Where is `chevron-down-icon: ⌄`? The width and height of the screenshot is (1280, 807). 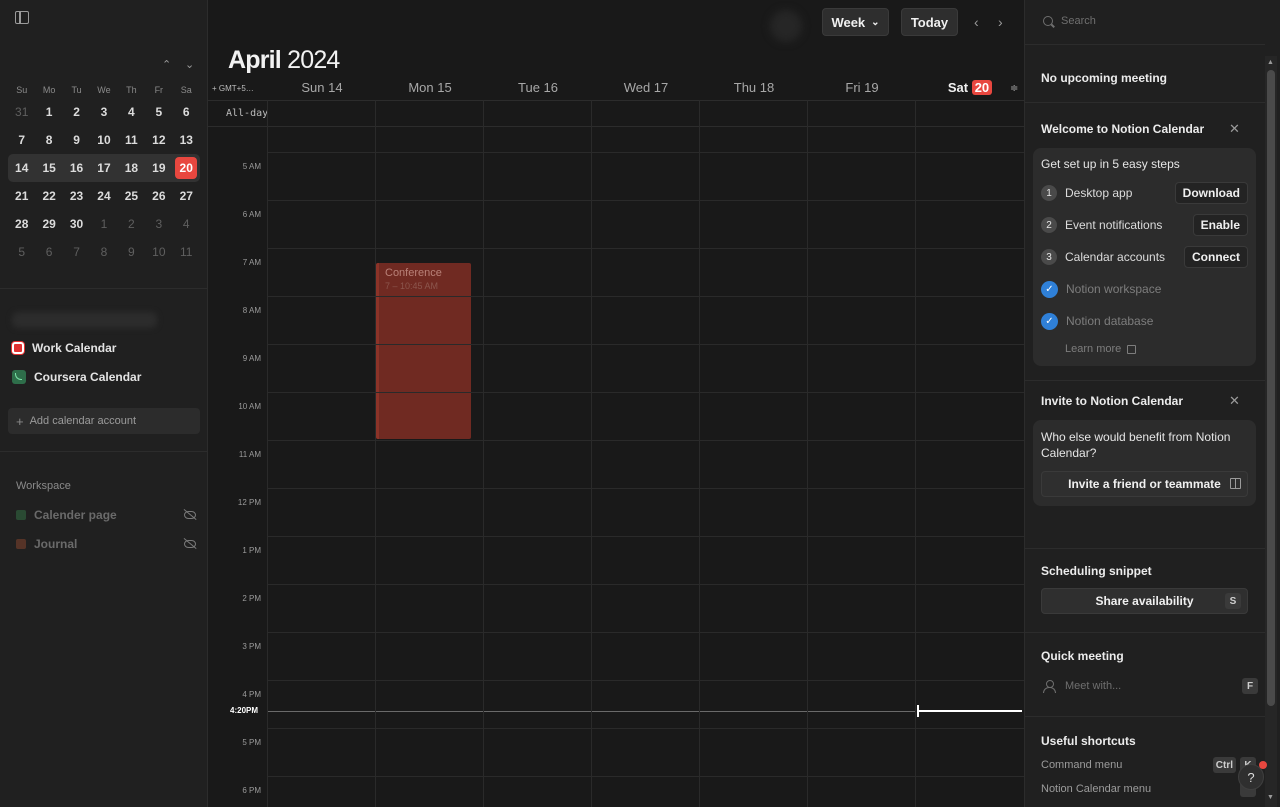 chevron-down-icon: ⌄ is located at coordinates (189, 64).